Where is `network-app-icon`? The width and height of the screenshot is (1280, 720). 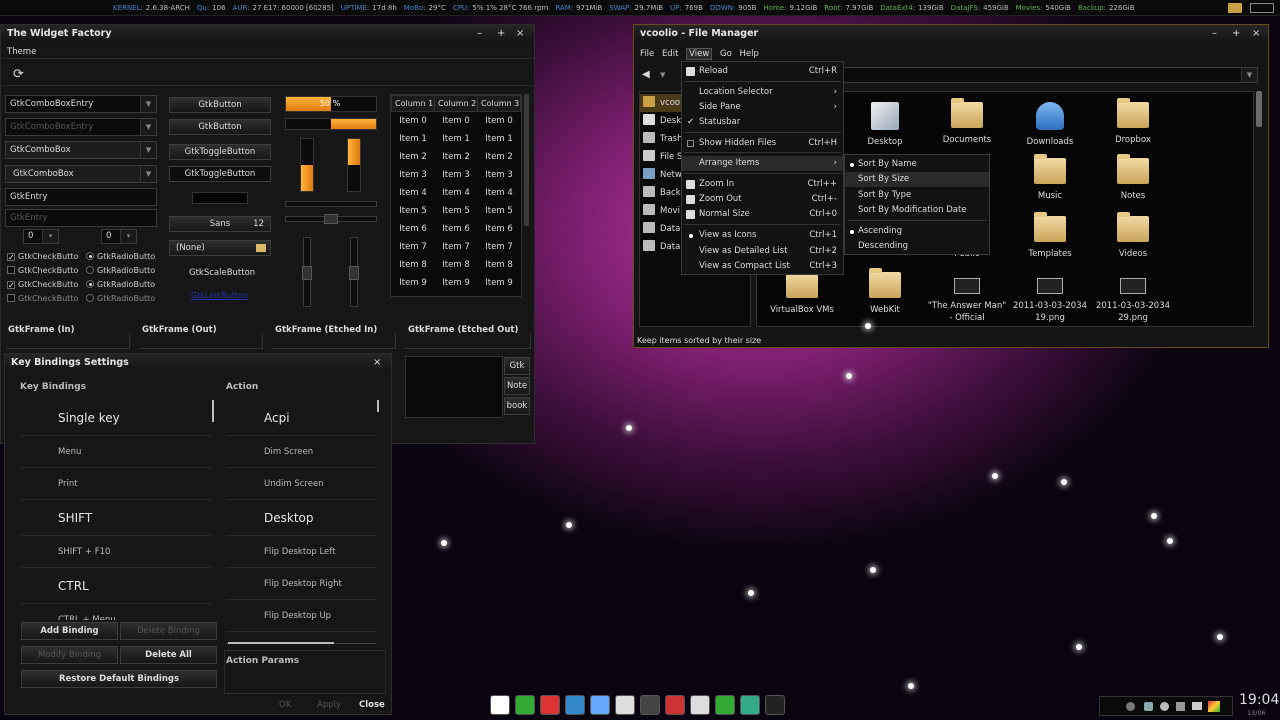
network-app-icon is located at coordinates (750, 705).